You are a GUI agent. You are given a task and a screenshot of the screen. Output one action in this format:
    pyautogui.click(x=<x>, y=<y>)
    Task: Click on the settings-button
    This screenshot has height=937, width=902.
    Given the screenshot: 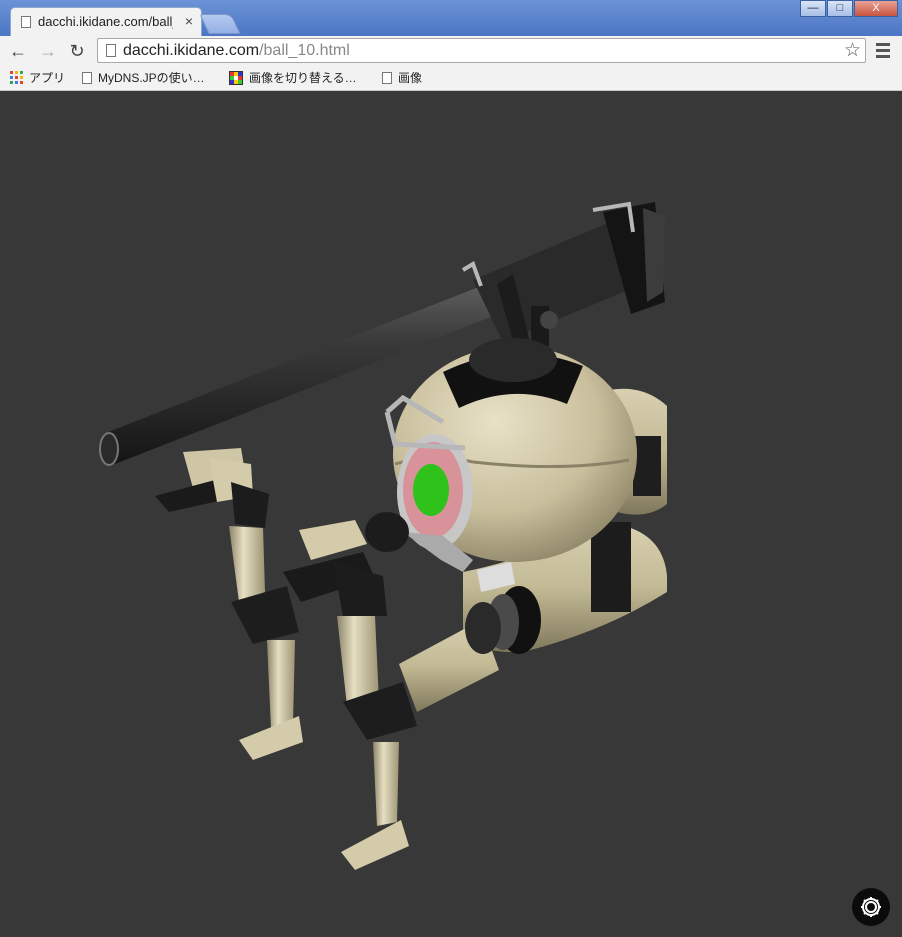 What is the action you would take?
    pyautogui.click(x=871, y=907)
    